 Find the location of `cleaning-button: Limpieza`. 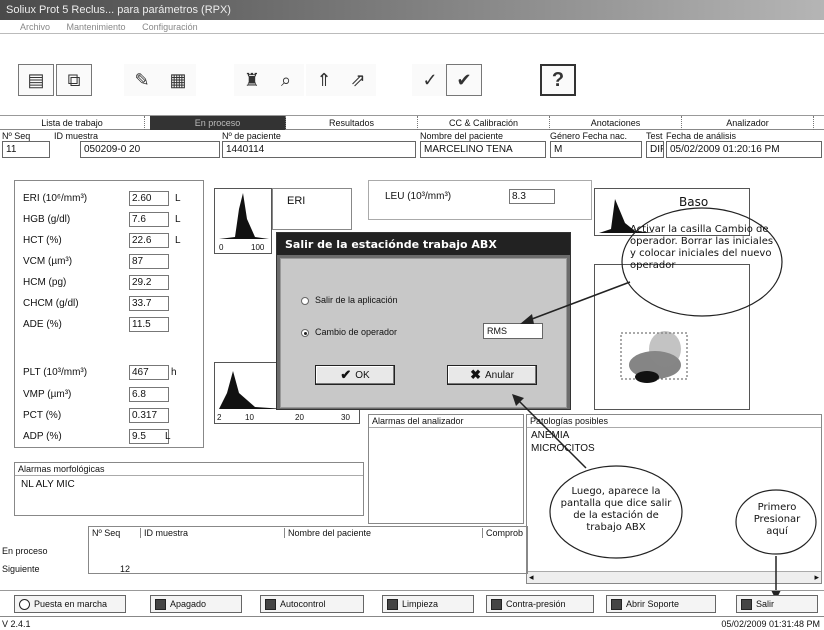

cleaning-button: Limpieza is located at coordinates (428, 604).